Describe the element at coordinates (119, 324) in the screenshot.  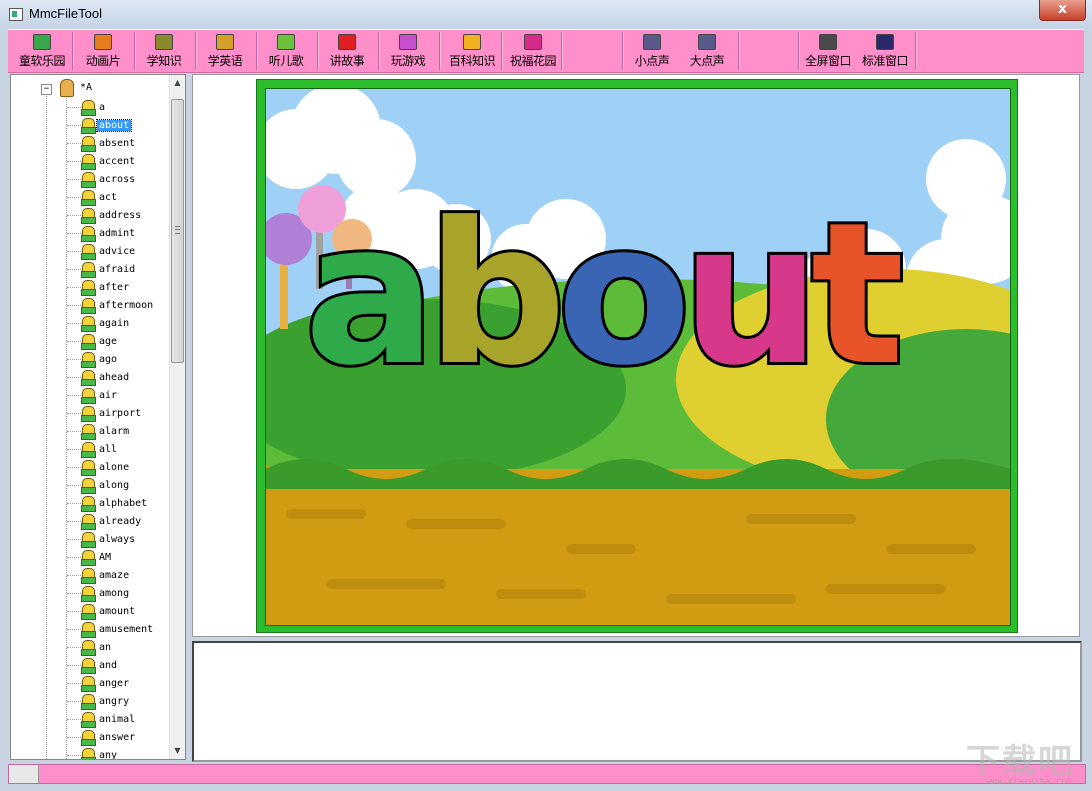
I see `tree-item: again` at that location.